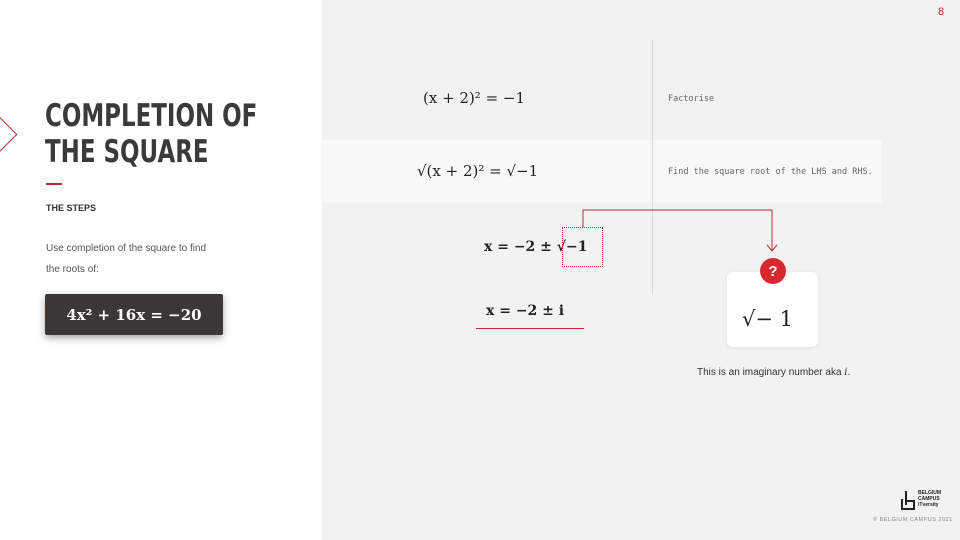 This screenshot has height=540, width=960. I want to click on connector-line, so click(677, 229).